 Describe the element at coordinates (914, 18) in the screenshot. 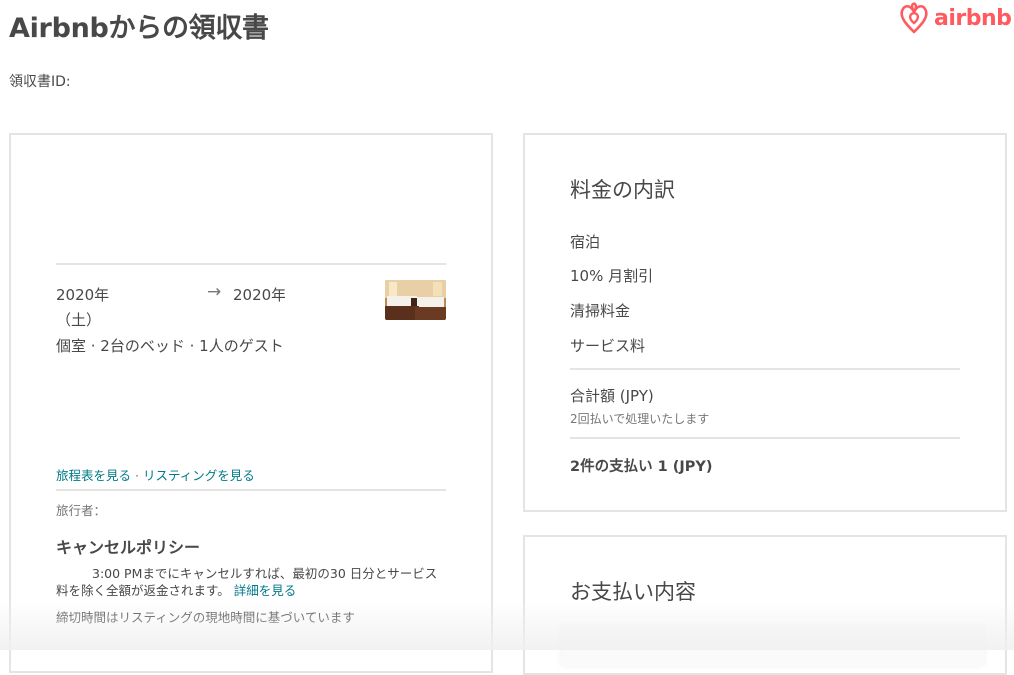

I see `airbnb-belo-icon` at that location.